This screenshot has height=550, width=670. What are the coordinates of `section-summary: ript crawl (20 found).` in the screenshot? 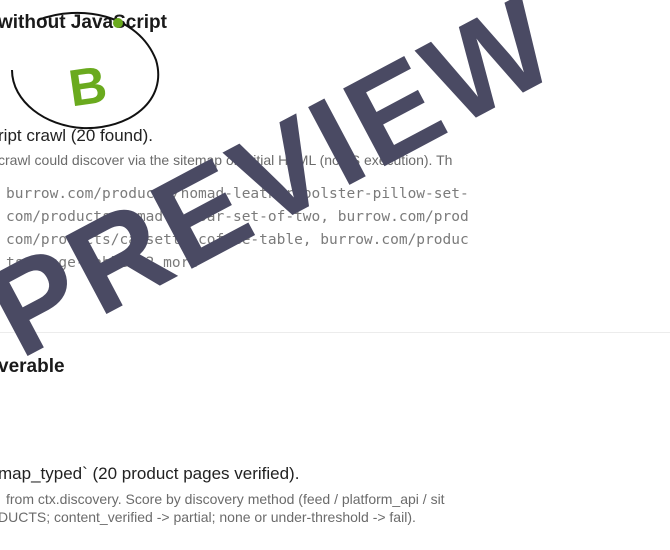 It's located at (76, 135).